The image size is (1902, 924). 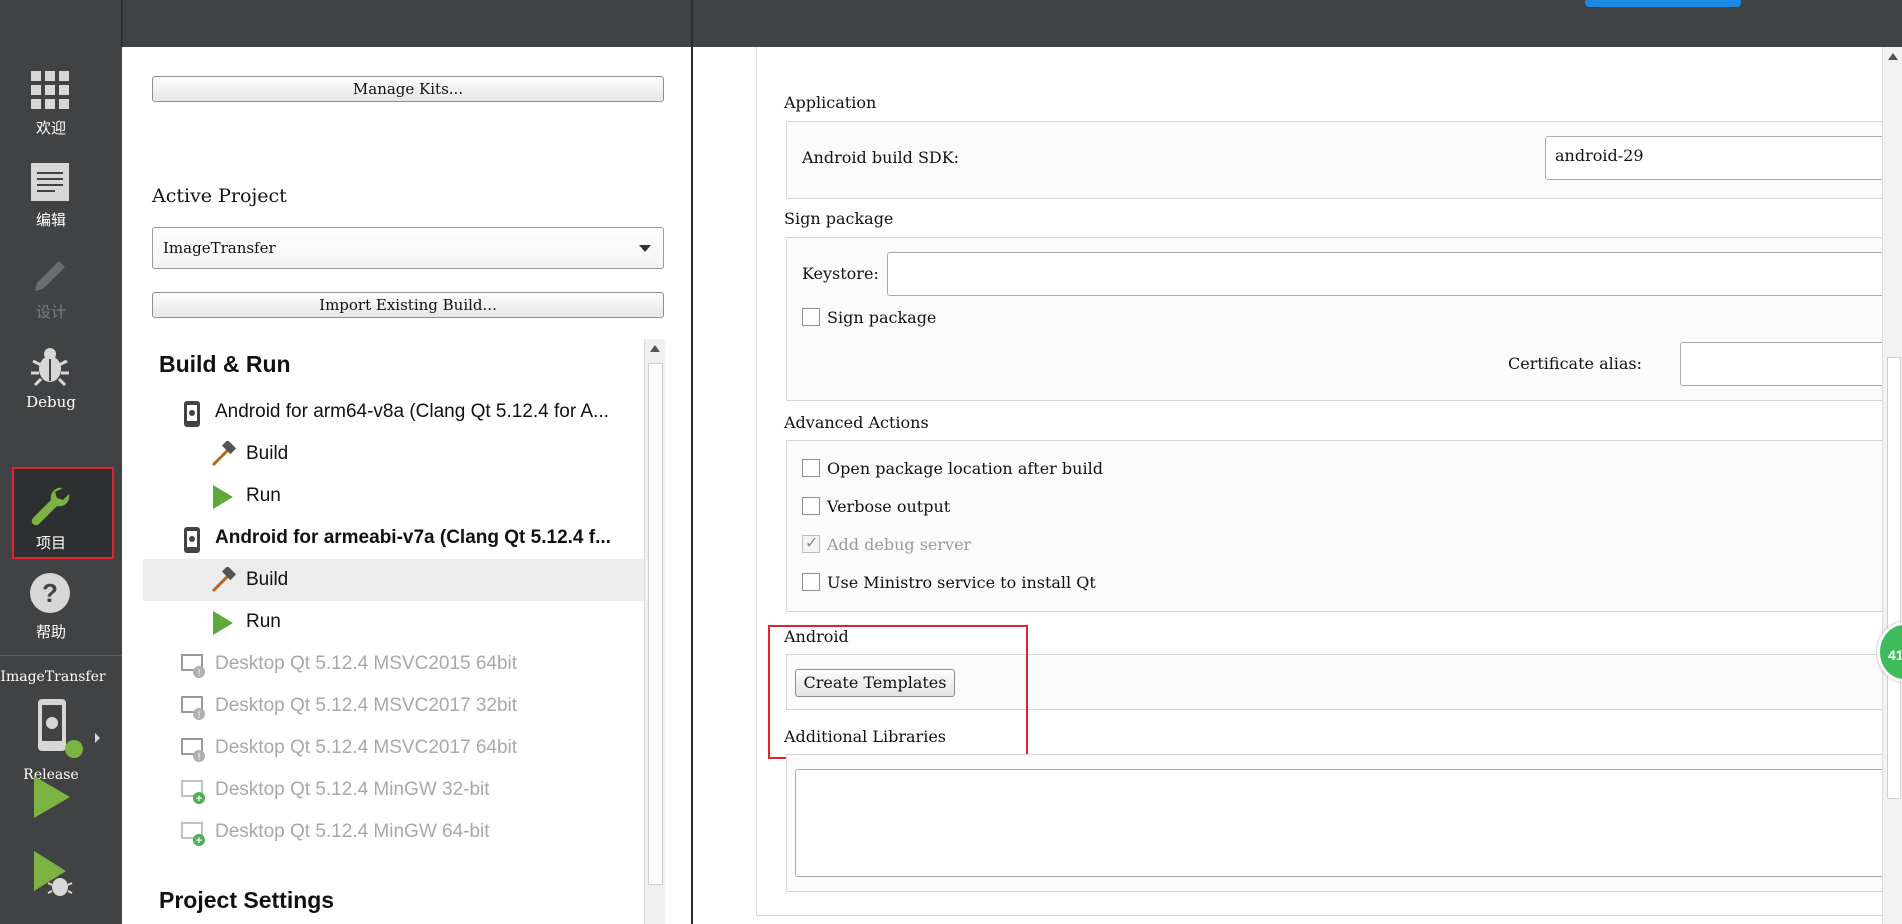 What do you see at coordinates (839, 218) in the screenshot?
I see `sign-package-group-title: Sign package` at bounding box center [839, 218].